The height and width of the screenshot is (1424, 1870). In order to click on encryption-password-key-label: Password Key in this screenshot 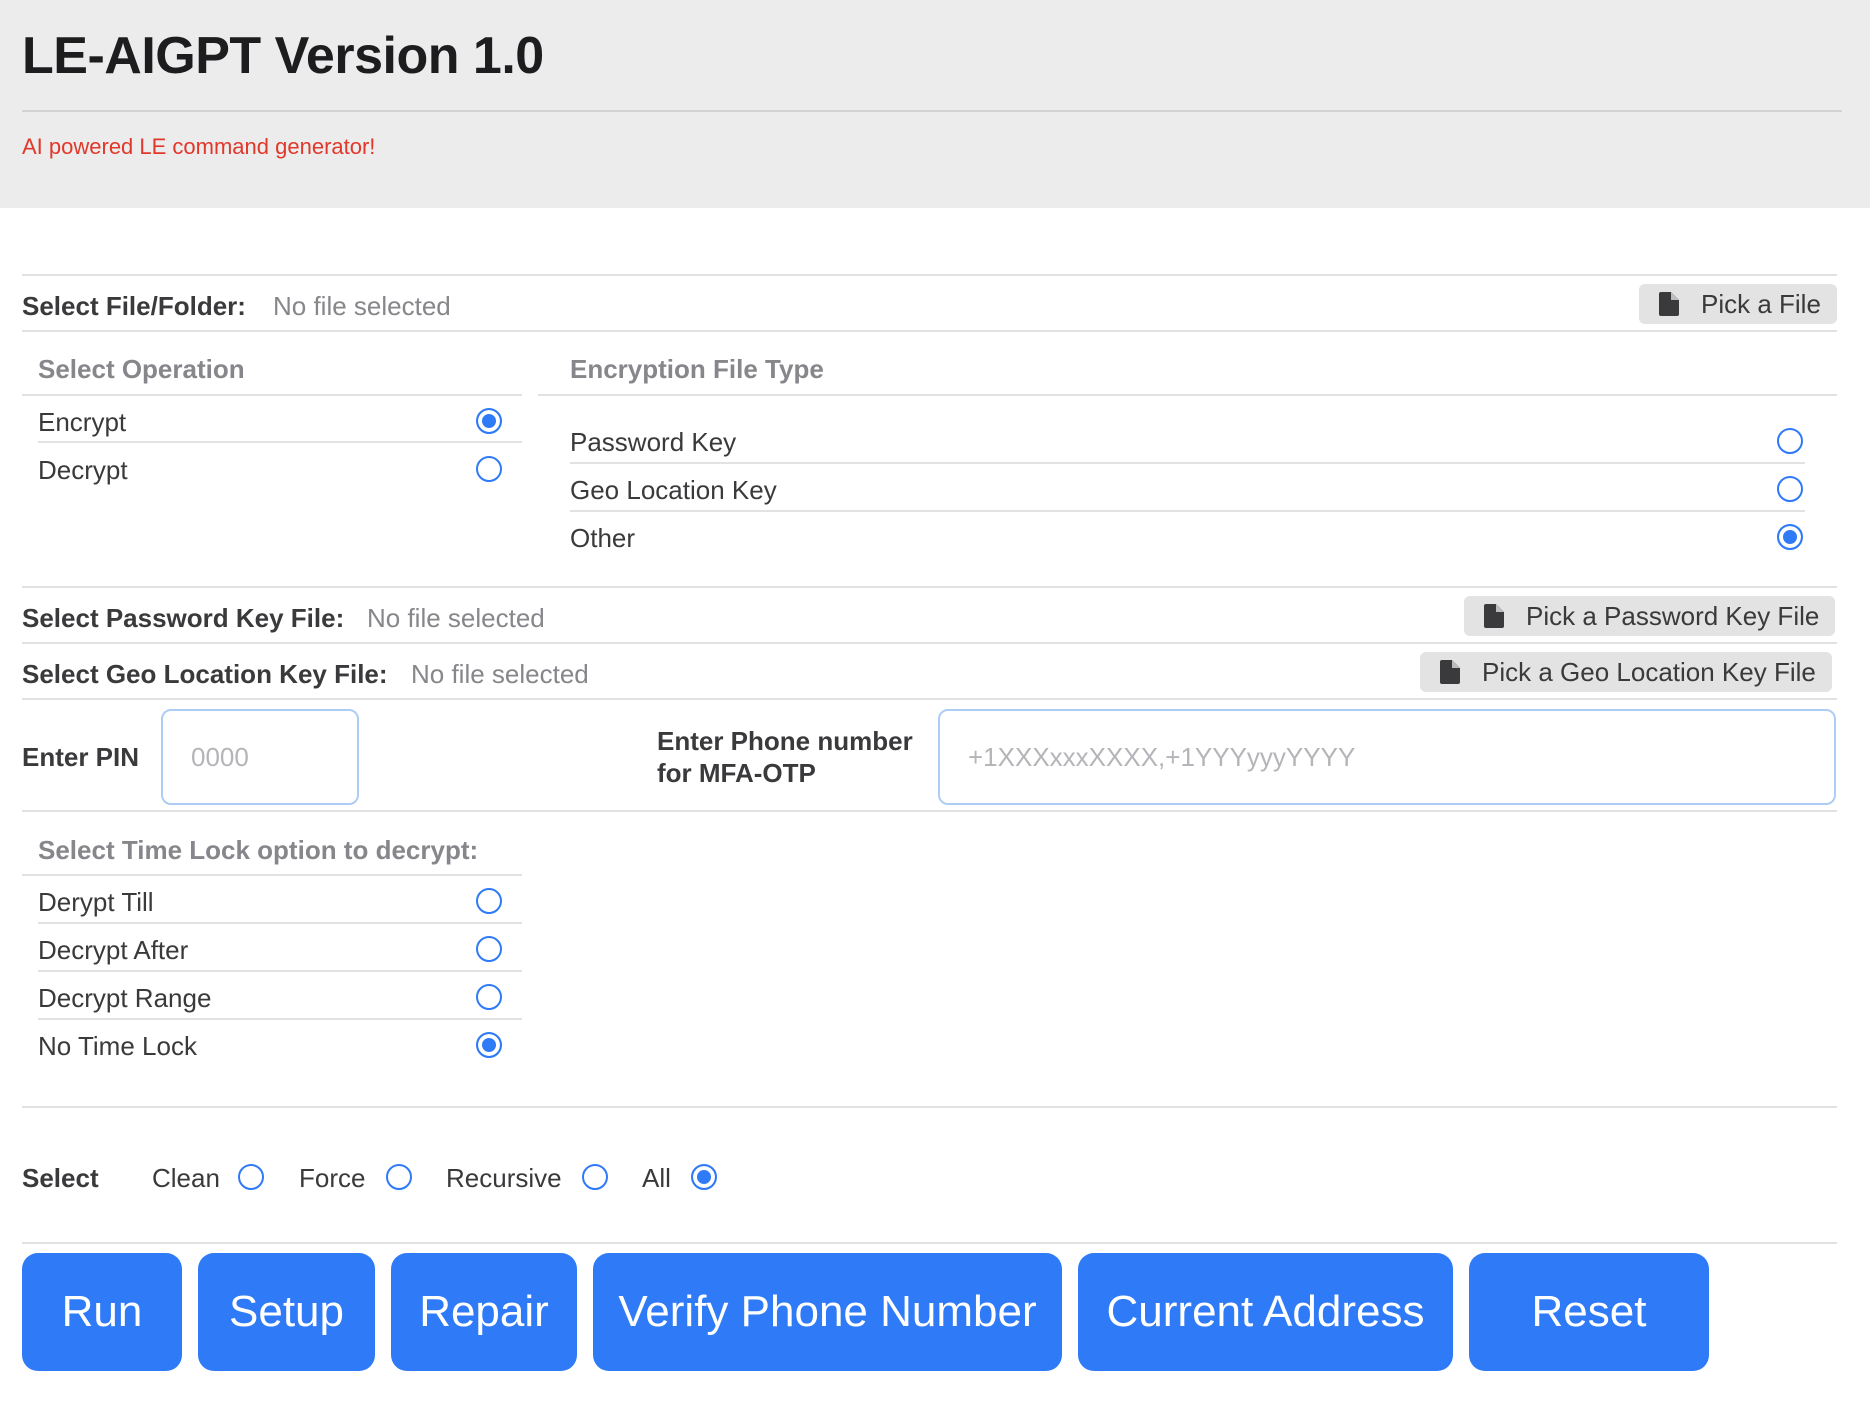, I will do `click(653, 442)`.